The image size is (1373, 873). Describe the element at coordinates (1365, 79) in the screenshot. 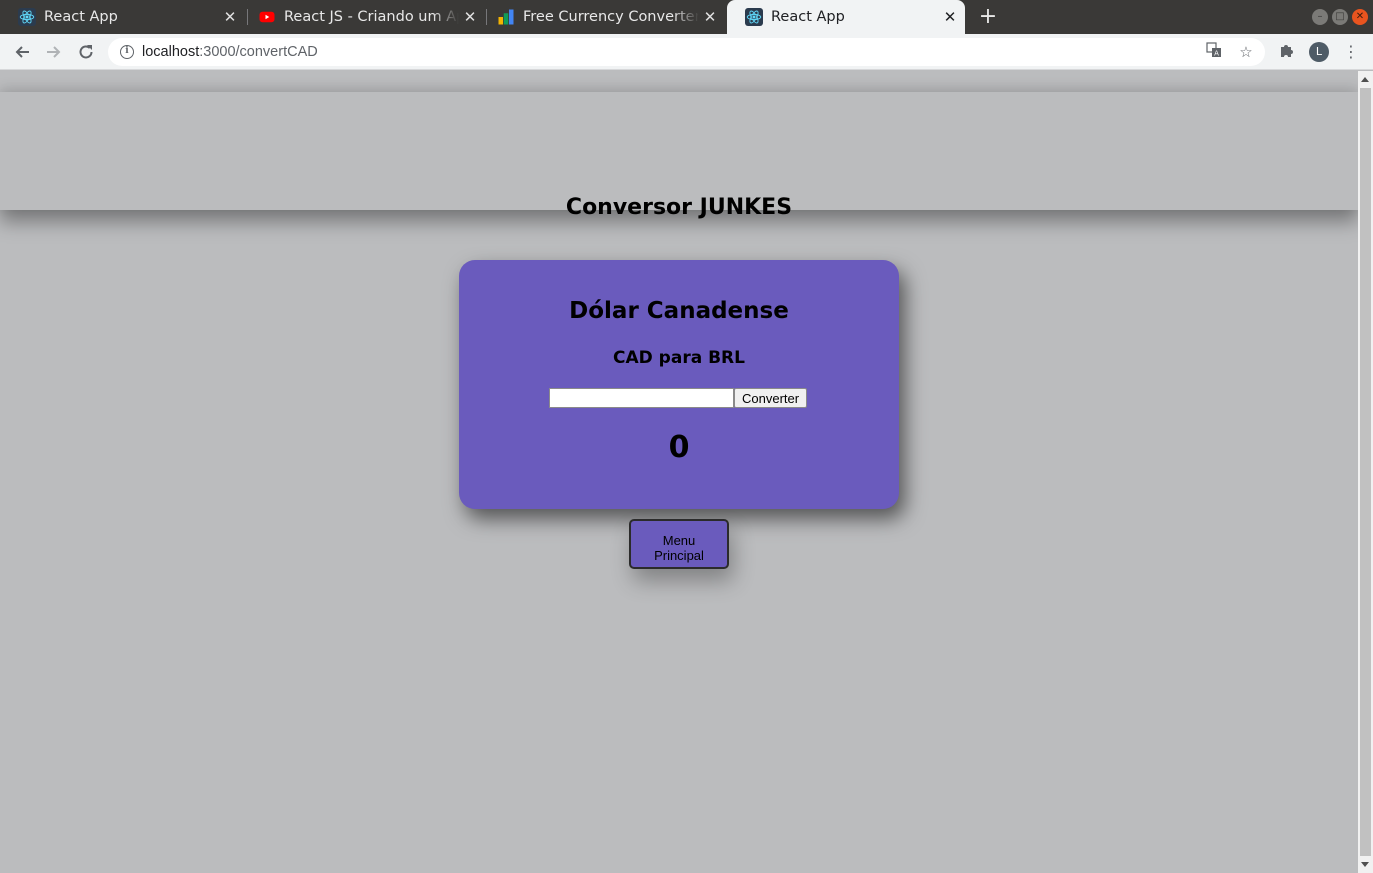

I see `scroll-up-arrow-icon` at that location.